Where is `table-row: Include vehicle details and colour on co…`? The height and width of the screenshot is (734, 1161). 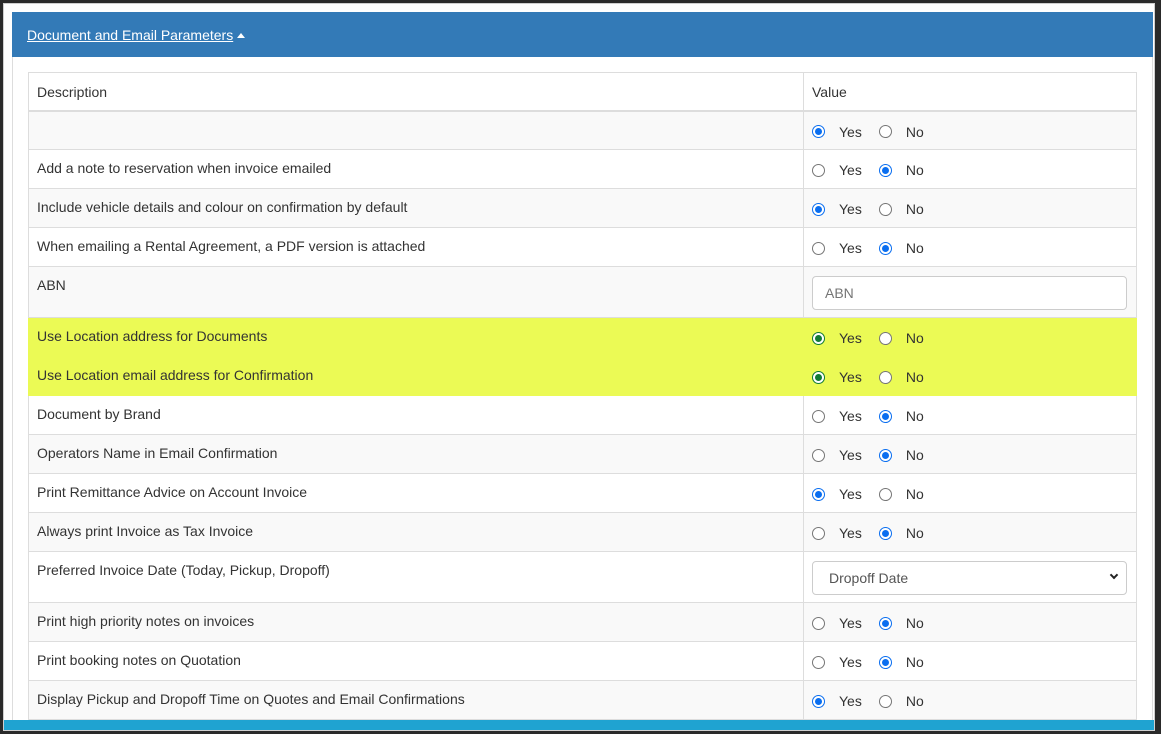
table-row: Include vehicle details and colour on co… is located at coordinates (582, 208).